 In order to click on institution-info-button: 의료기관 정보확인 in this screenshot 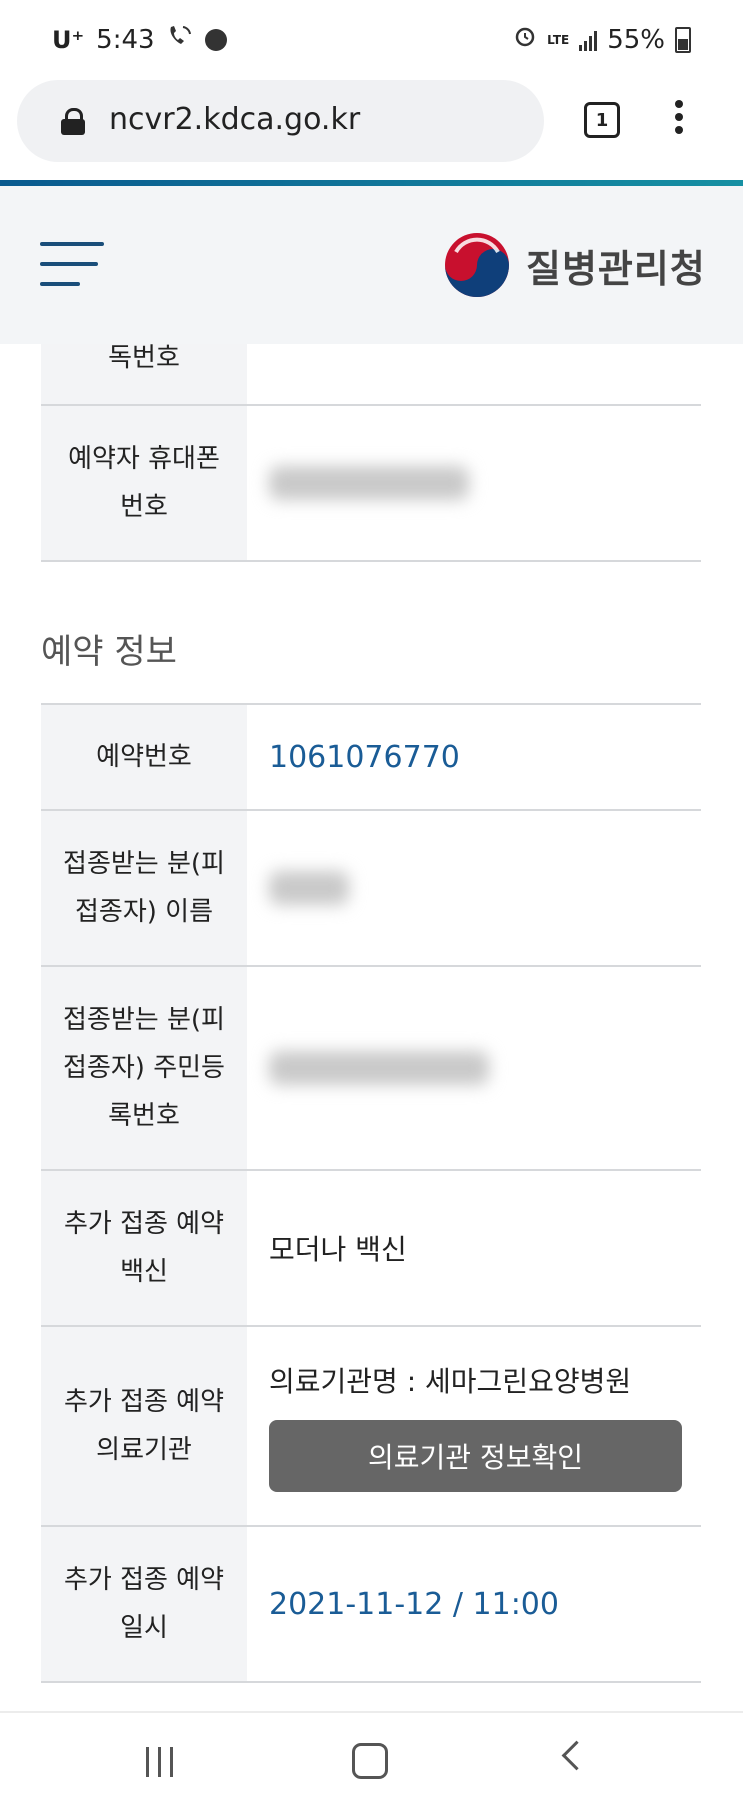, I will do `click(475, 1456)`.